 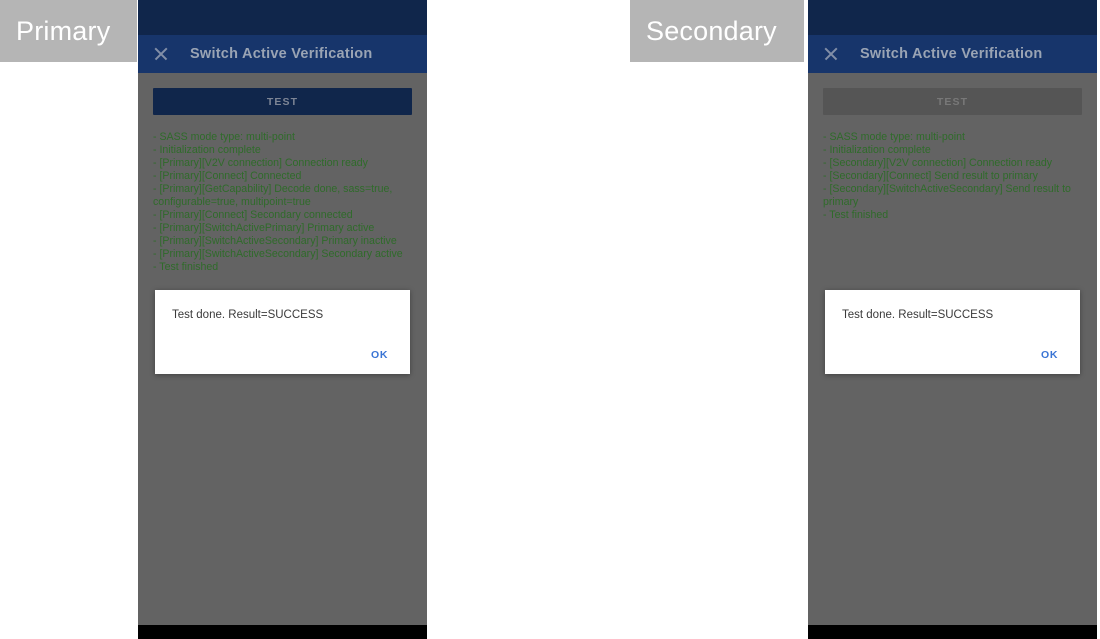 I want to click on app-bar-secondary: Switch Active Verification, so click(x=952, y=54).